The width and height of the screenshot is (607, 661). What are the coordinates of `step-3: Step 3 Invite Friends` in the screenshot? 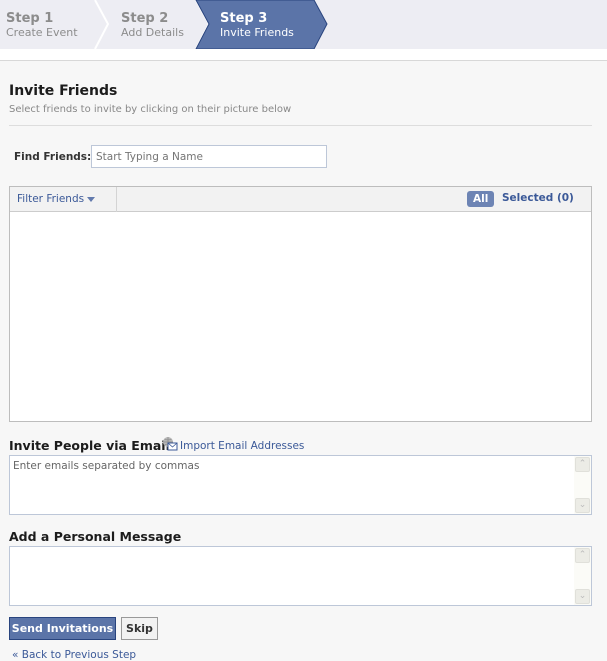 It's located at (266, 24).